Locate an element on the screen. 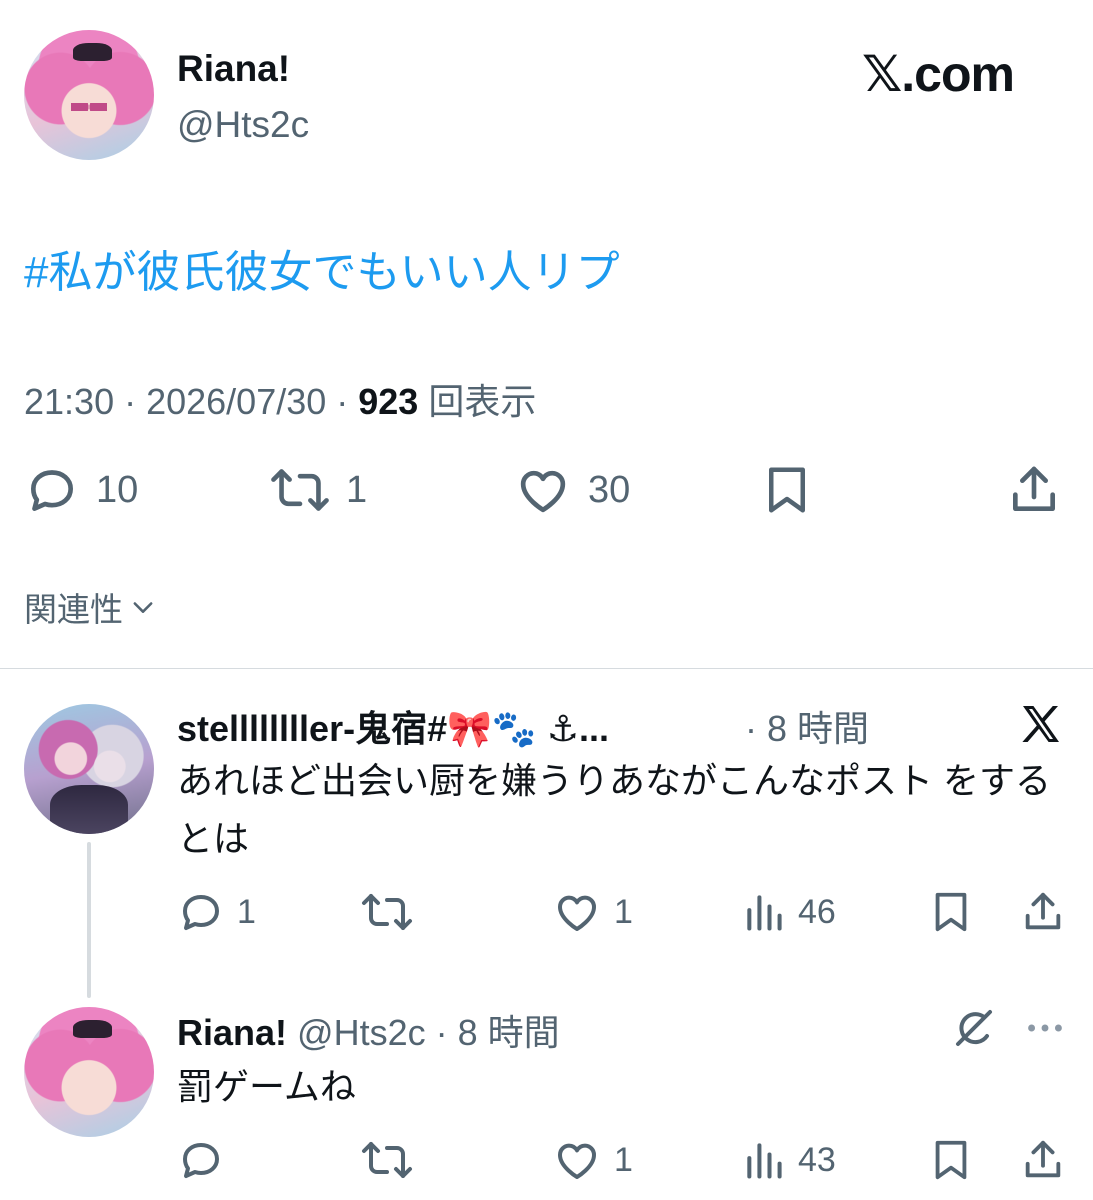  reply-author-handle: @Hts2c is located at coordinates (361, 1032).